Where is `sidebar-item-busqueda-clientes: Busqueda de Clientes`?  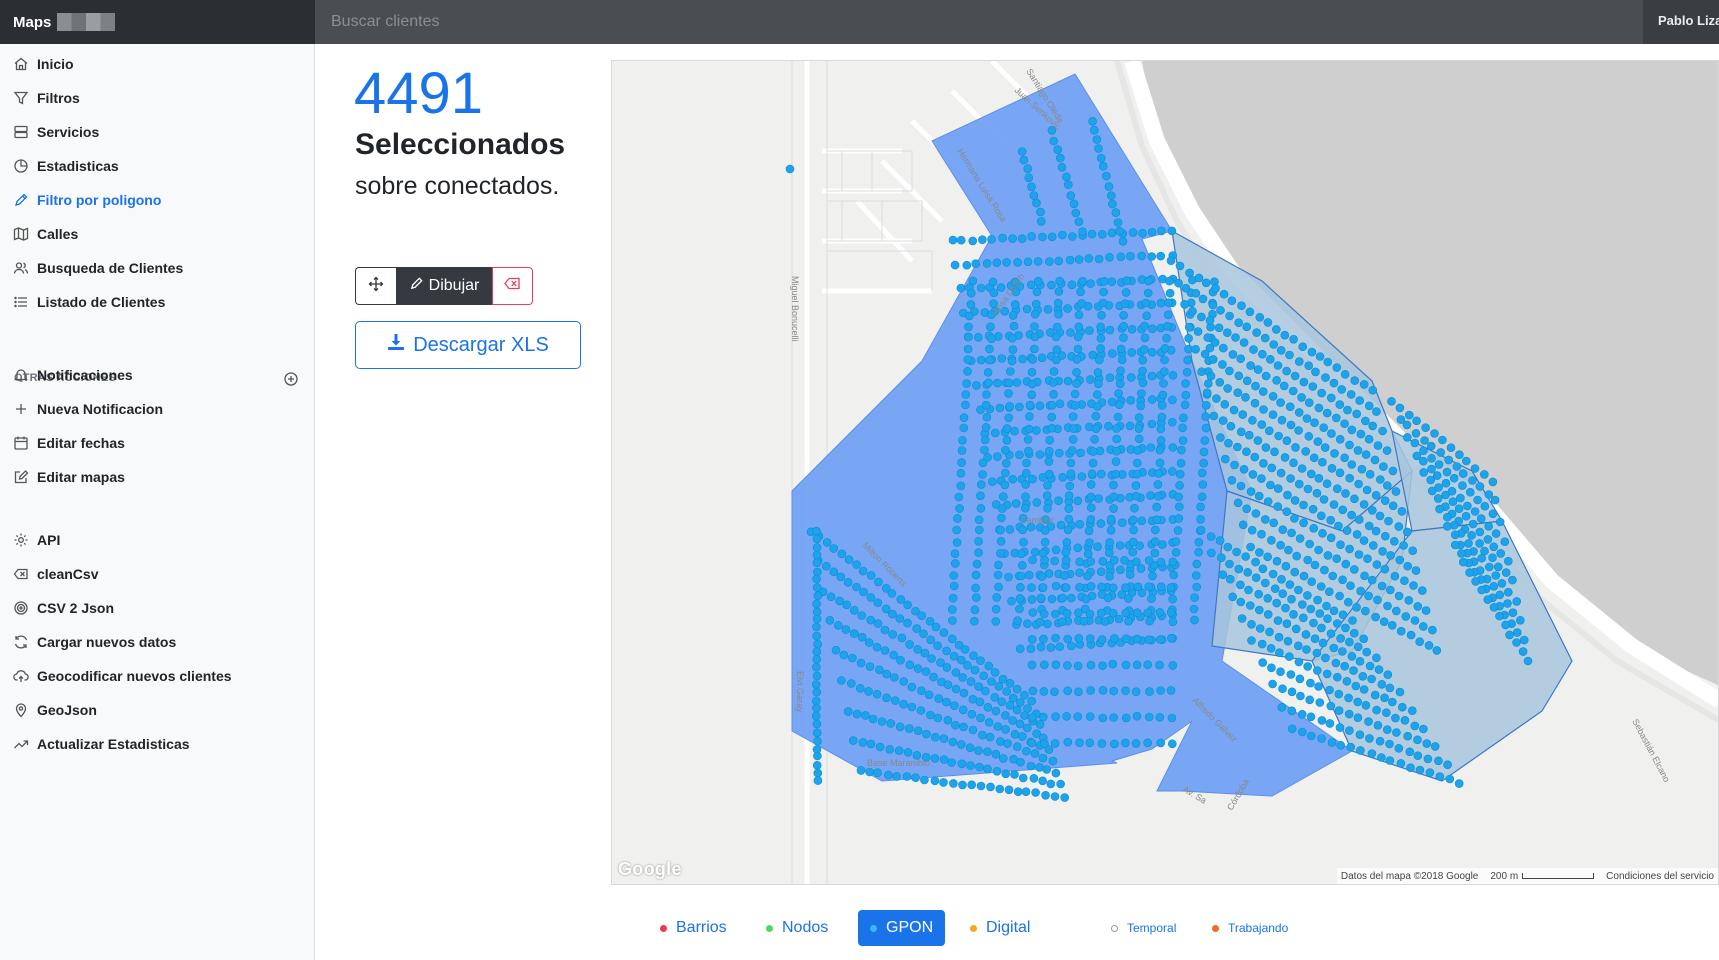
sidebar-item-busqueda-clientes: Busqueda de Clientes is located at coordinates (98, 268).